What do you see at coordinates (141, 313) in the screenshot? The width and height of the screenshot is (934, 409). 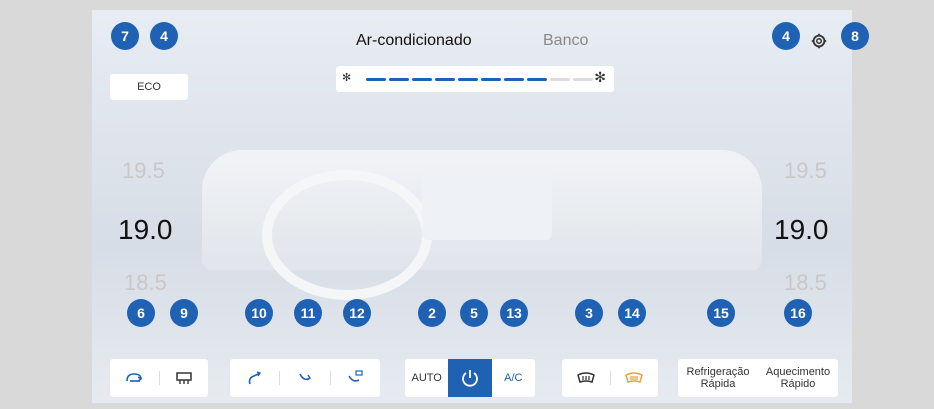 I see `callout-badge-6: 6` at bounding box center [141, 313].